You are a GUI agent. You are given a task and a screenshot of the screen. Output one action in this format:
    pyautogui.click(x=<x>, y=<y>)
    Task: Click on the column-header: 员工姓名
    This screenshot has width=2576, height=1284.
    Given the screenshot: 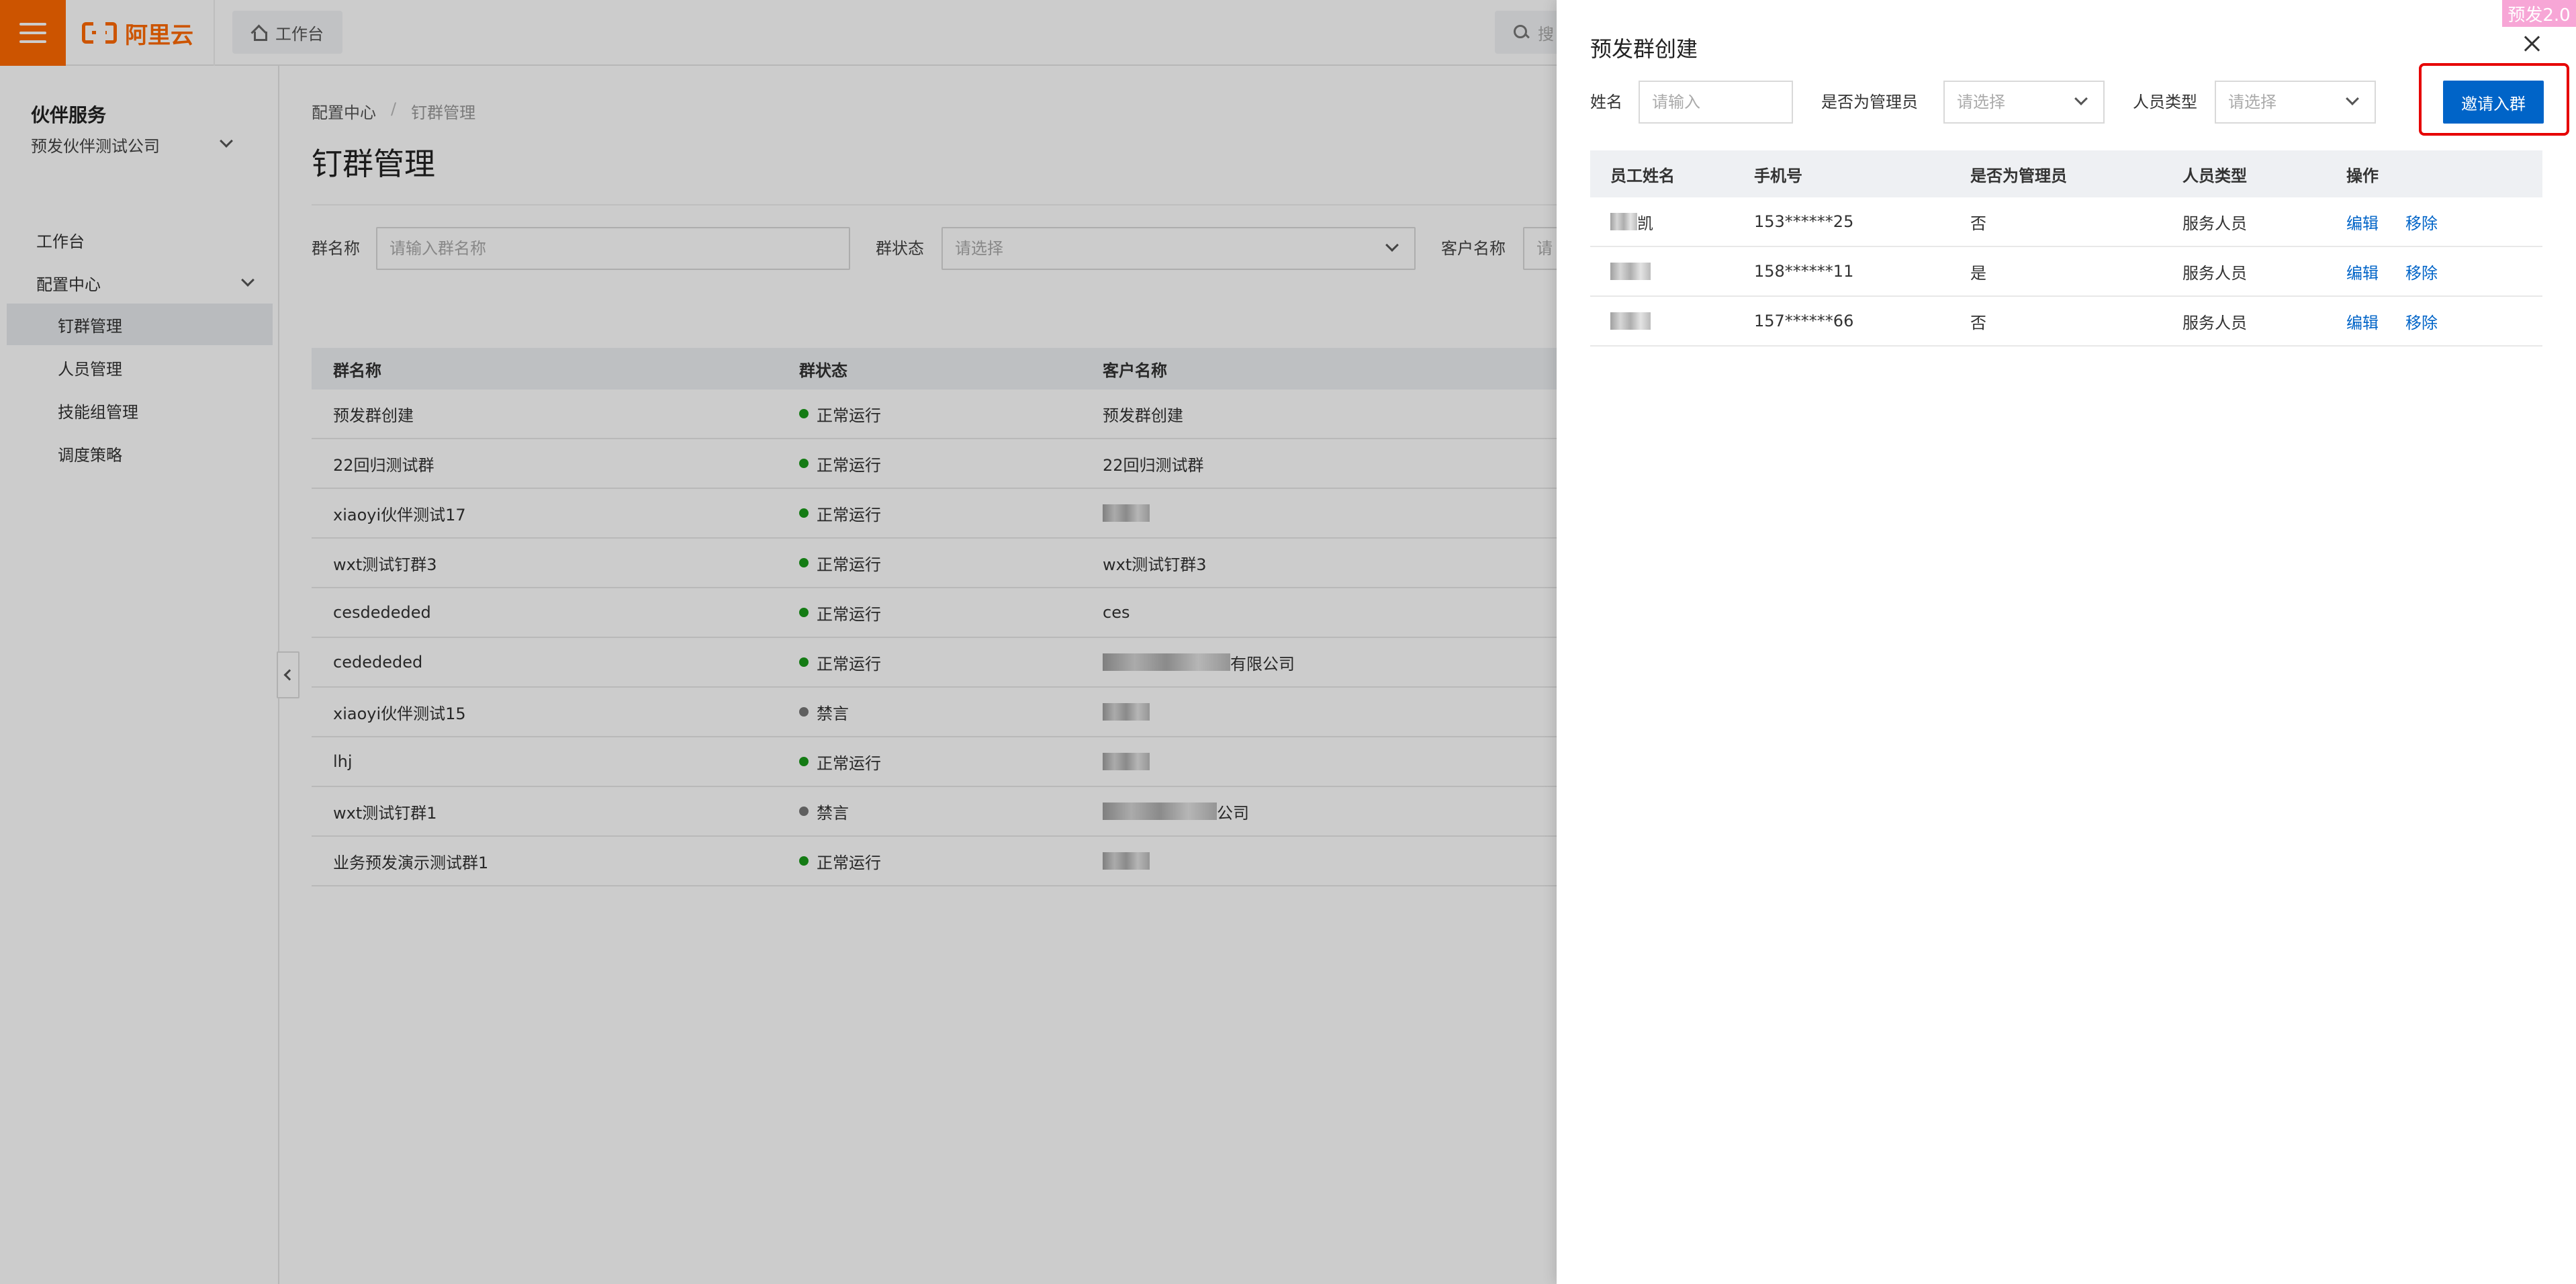 What is the action you would take?
    pyautogui.click(x=1642, y=175)
    